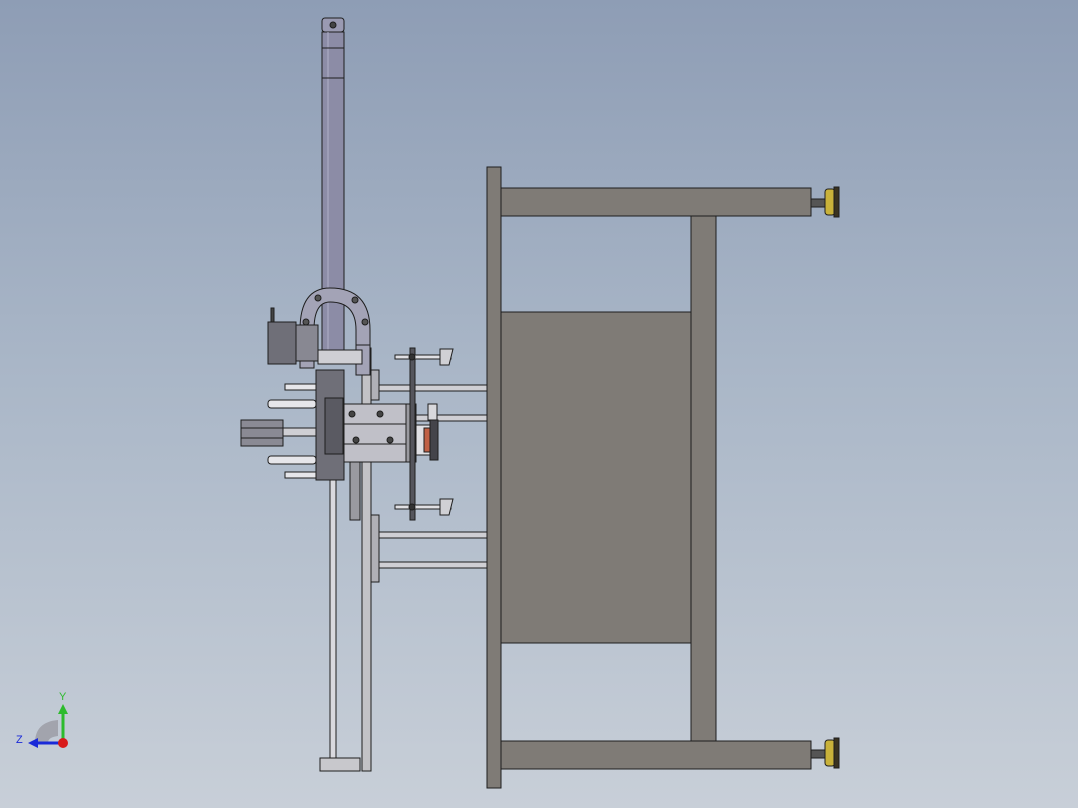 The width and height of the screenshot is (1078, 808). Describe the element at coordinates (494, 477) in the screenshot. I see `frame-plate` at that location.